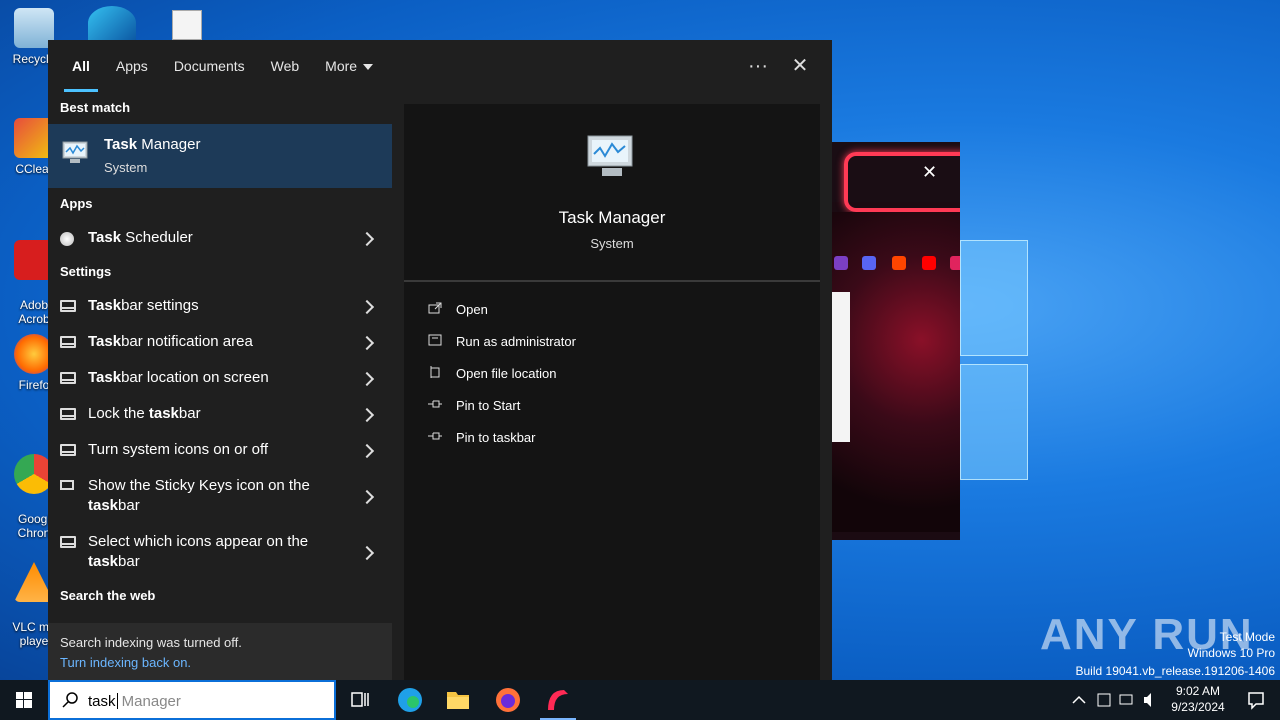  What do you see at coordinates (929, 172) in the screenshot?
I see `close-icon: ✕` at bounding box center [929, 172].